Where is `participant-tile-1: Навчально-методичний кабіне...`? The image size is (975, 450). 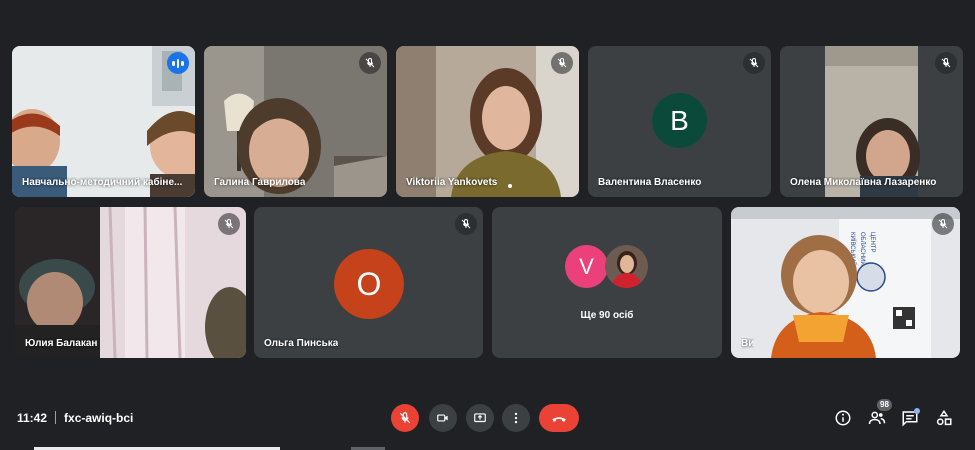 participant-tile-1: Навчально-методичний кабіне... is located at coordinates (103, 121).